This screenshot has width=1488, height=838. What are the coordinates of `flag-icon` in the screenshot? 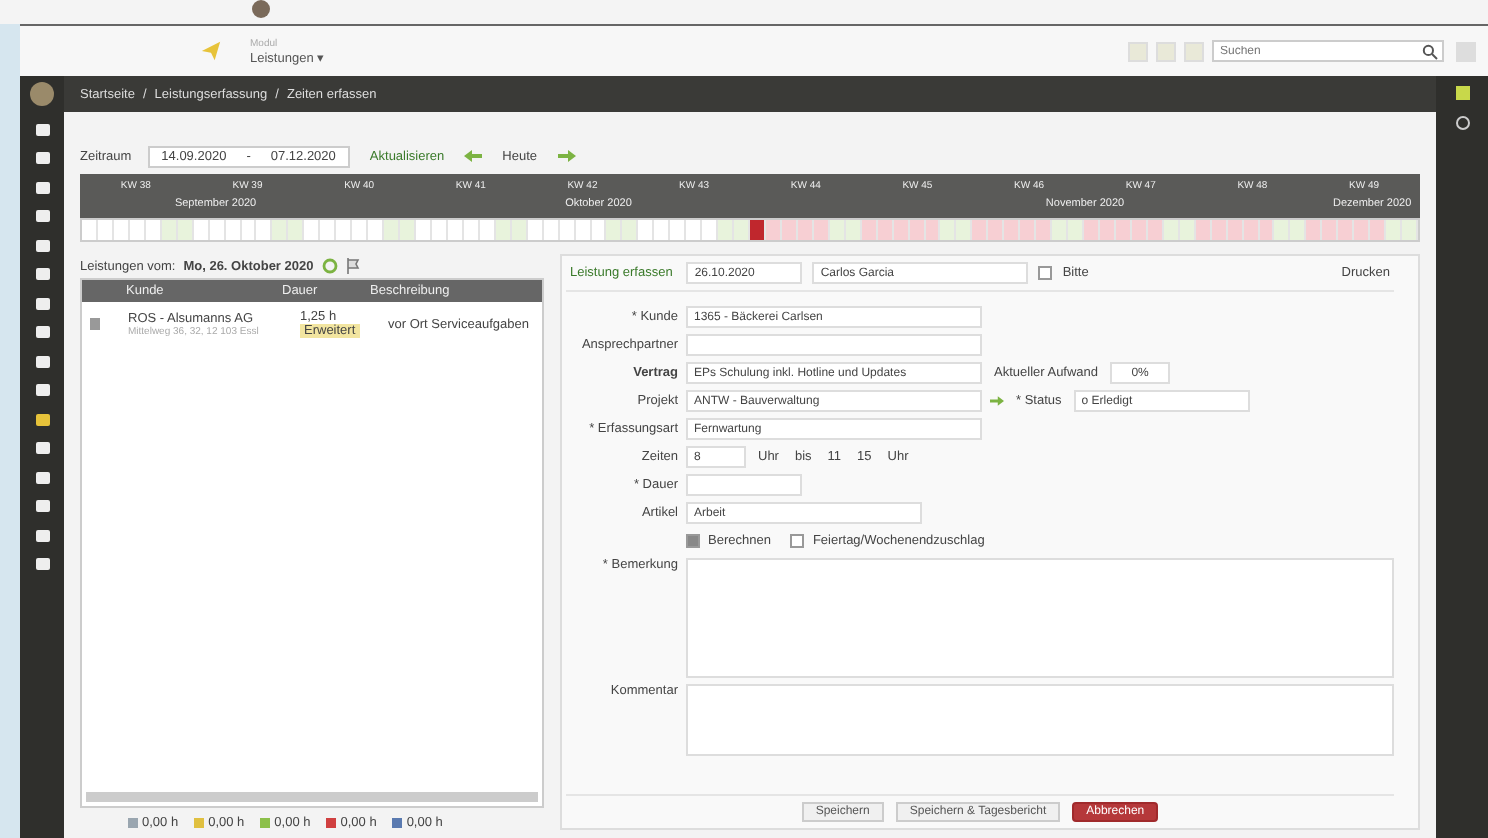 It's located at (352, 266).